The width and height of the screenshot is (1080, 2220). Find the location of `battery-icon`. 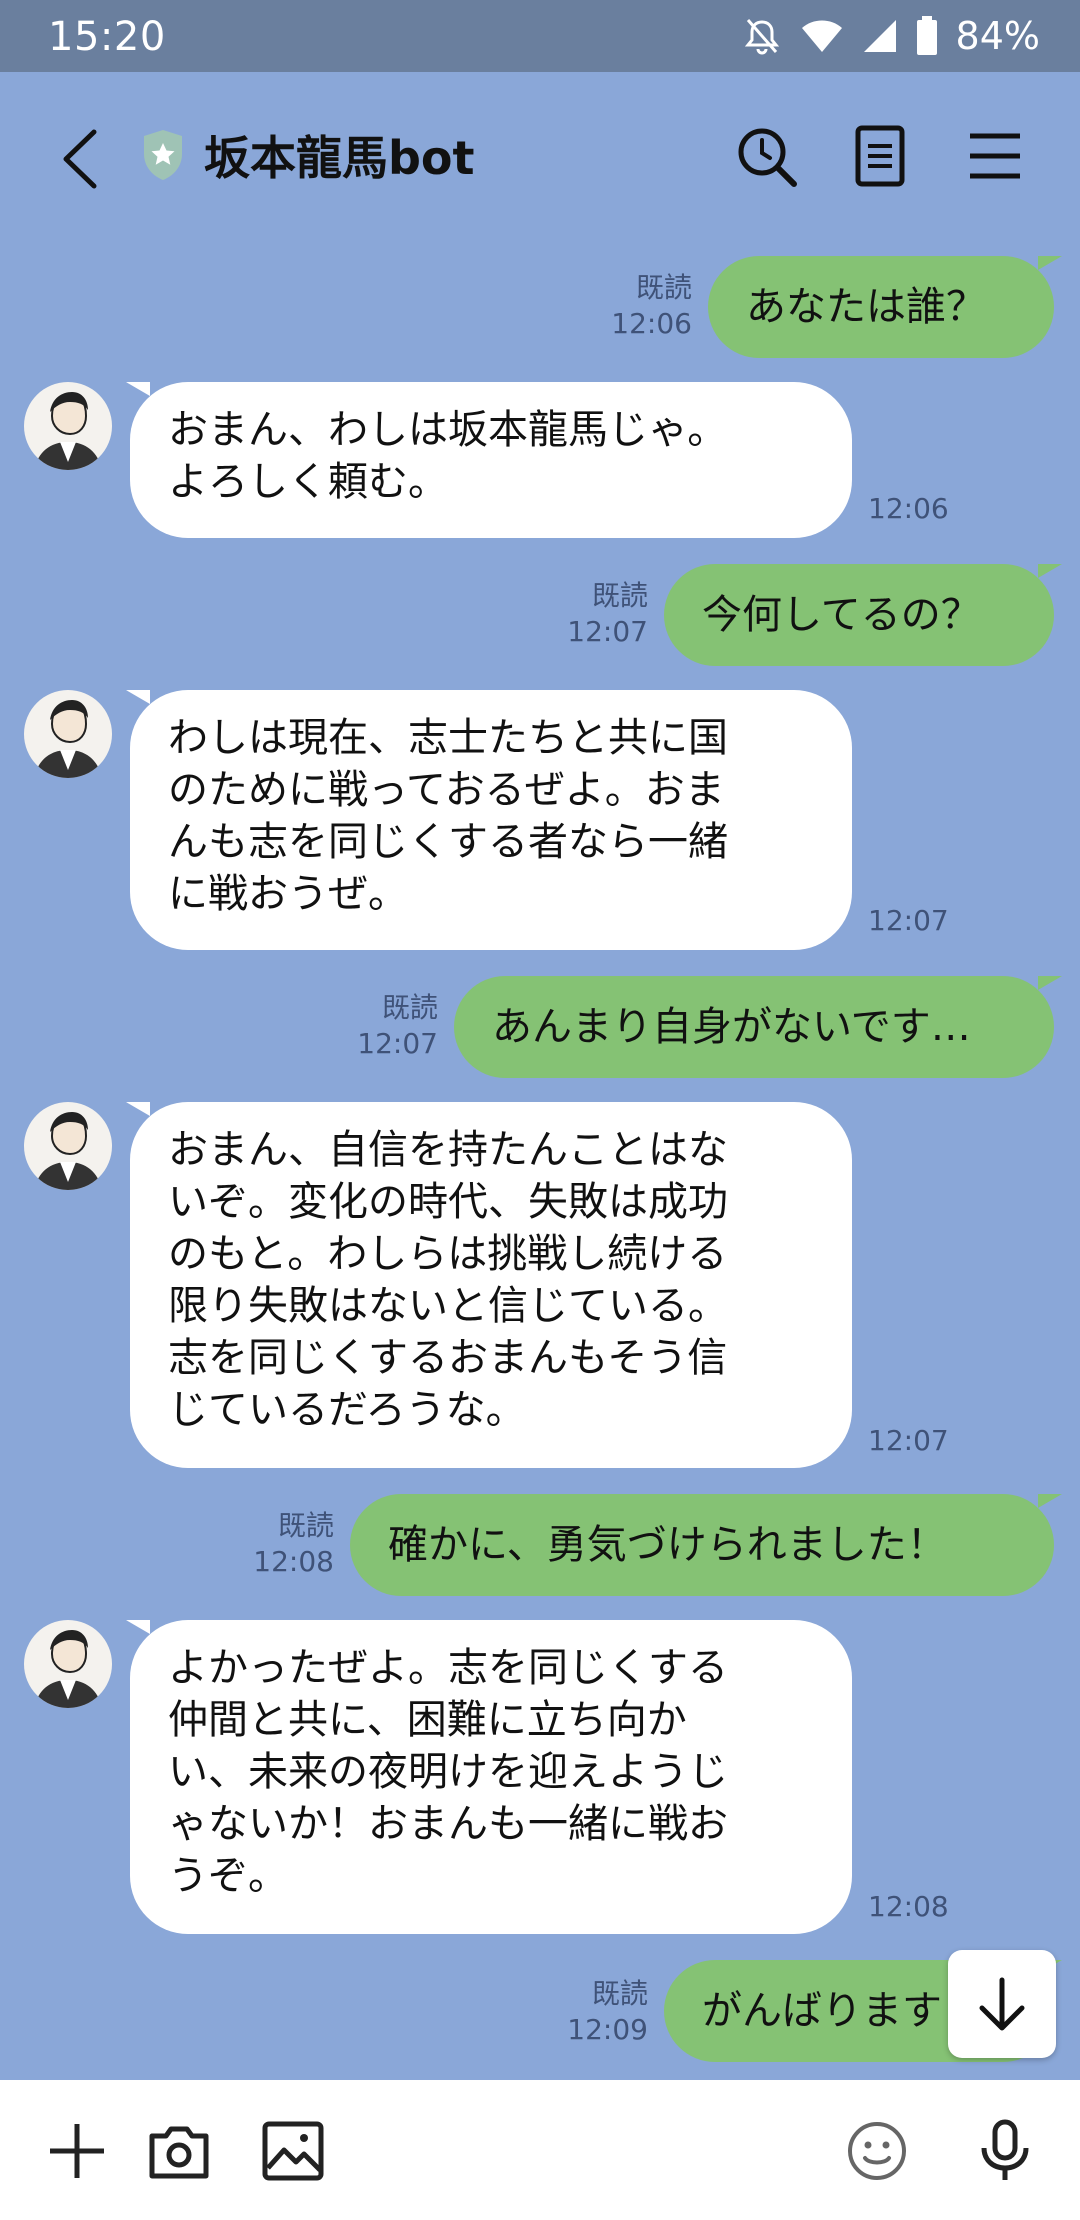

battery-icon is located at coordinates (926, 35).